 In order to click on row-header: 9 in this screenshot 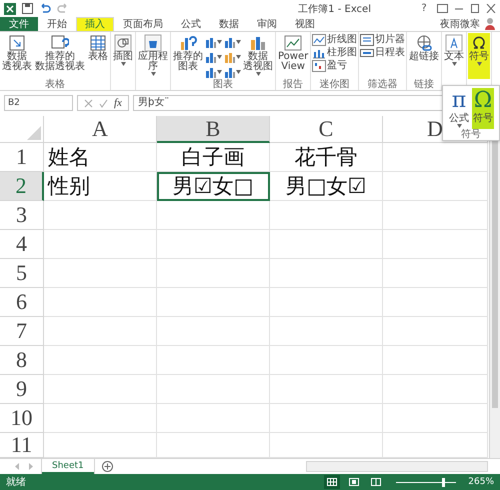, I will do `click(22, 389)`.